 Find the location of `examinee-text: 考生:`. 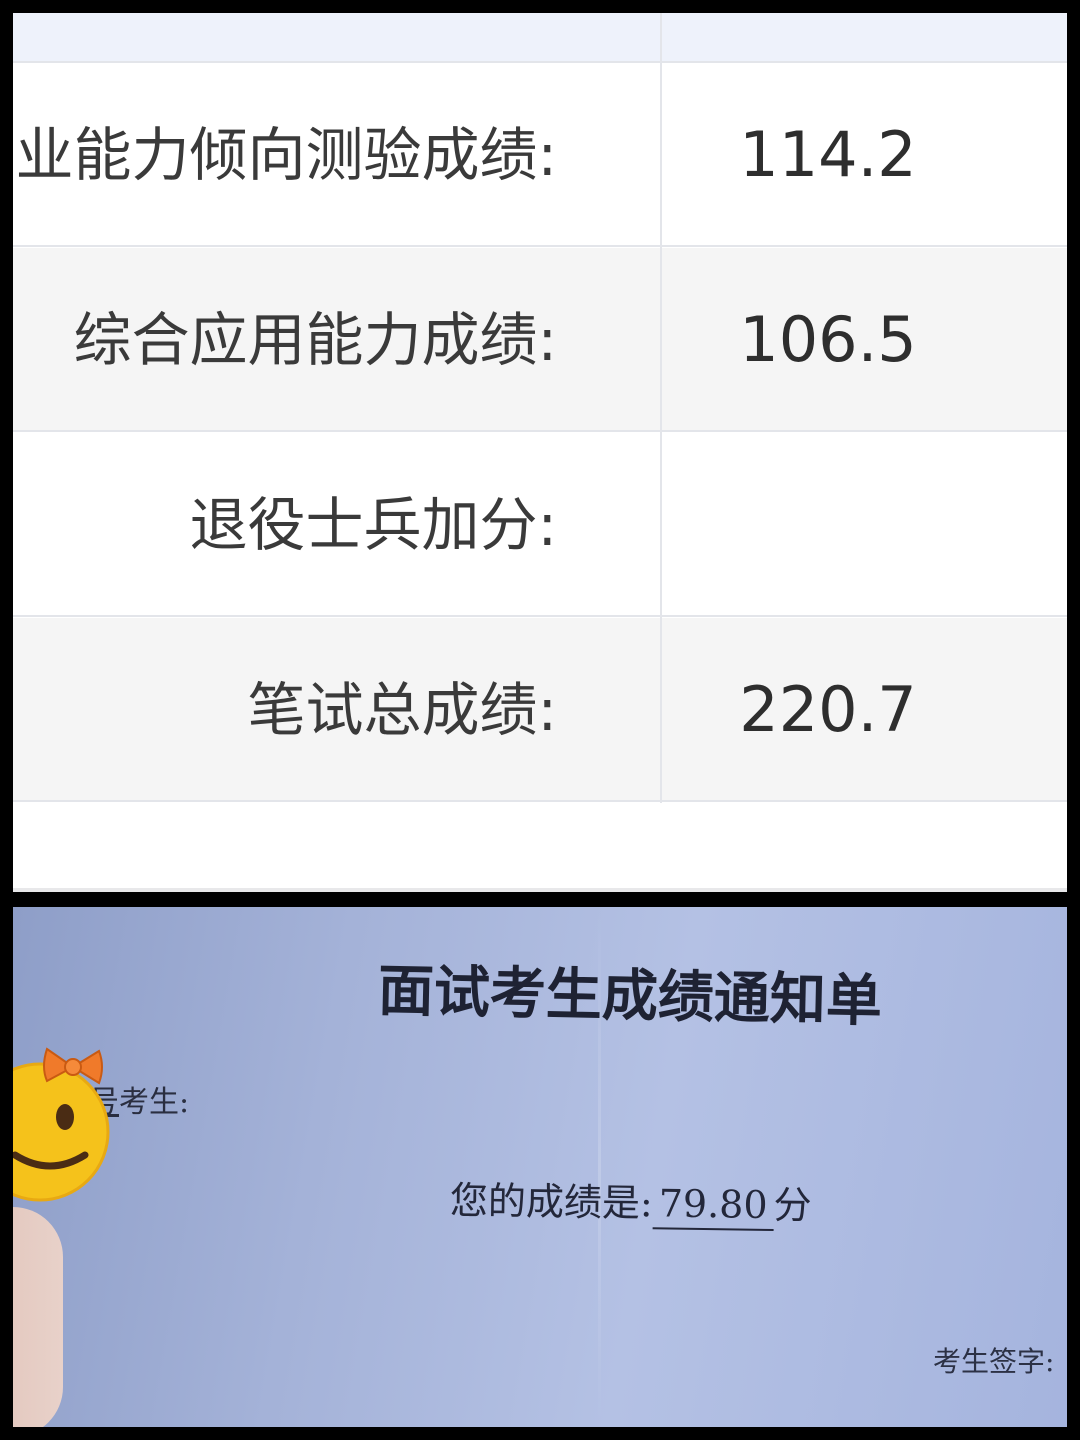

examinee-text: 考生: is located at coordinates (154, 1102).